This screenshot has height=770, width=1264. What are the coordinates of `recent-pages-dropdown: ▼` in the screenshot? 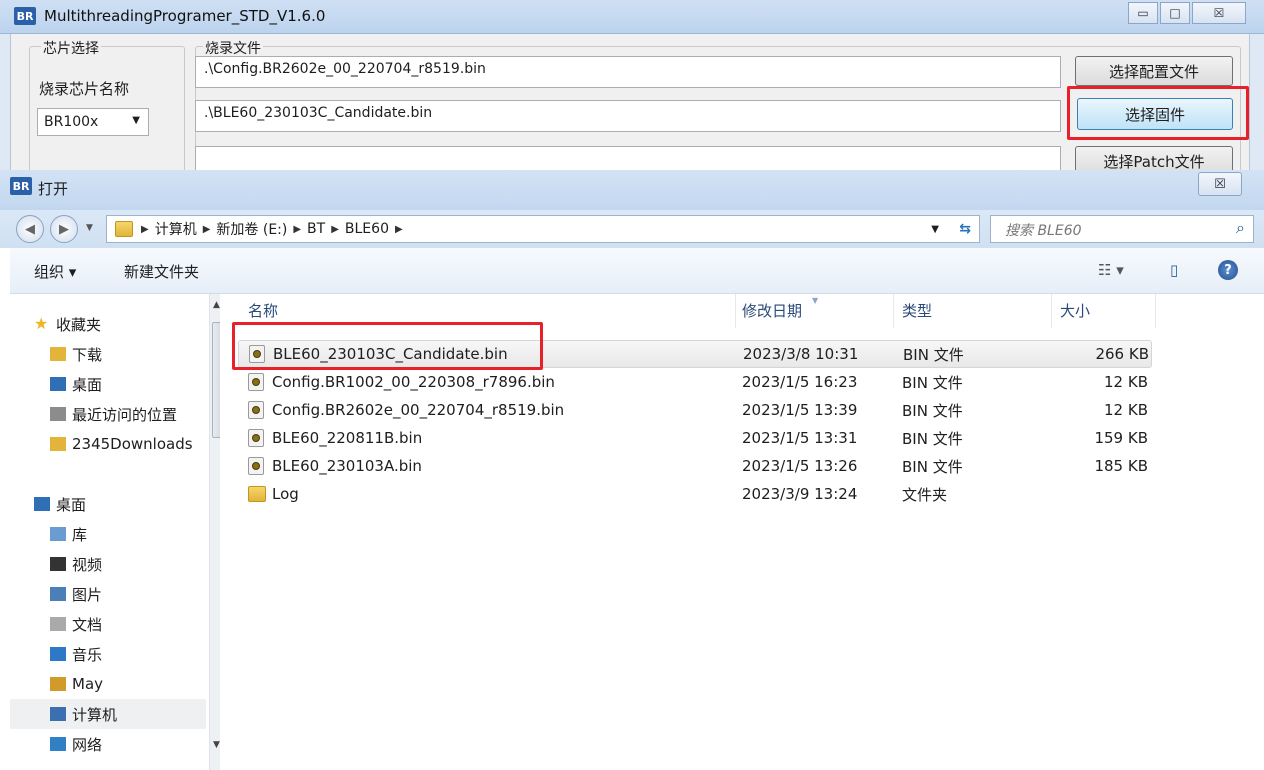 It's located at (89, 228).